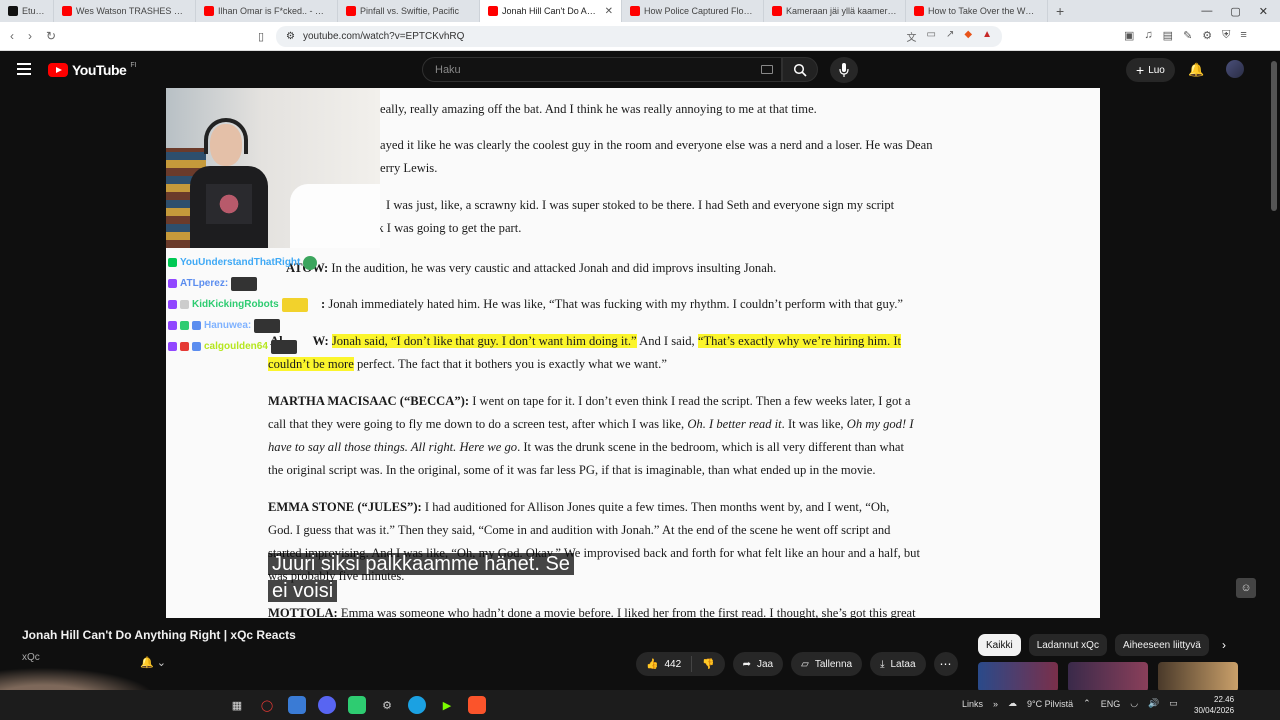 The height and width of the screenshot is (720, 1280). Describe the element at coordinates (609, 11) in the screenshot. I see `close-tab-icon: ✕` at that location.